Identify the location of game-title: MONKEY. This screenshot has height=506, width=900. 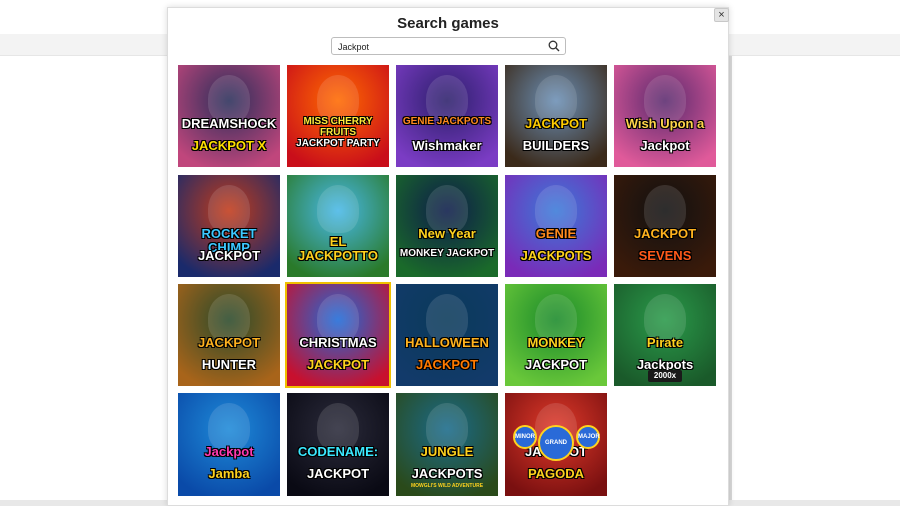
(556, 342).